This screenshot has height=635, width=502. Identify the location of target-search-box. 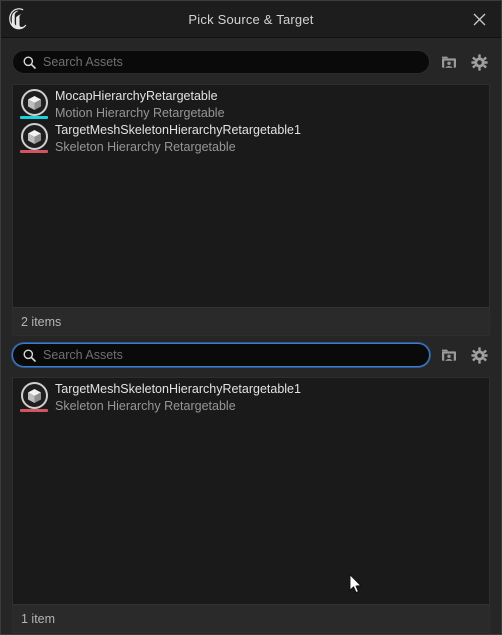
(221, 355).